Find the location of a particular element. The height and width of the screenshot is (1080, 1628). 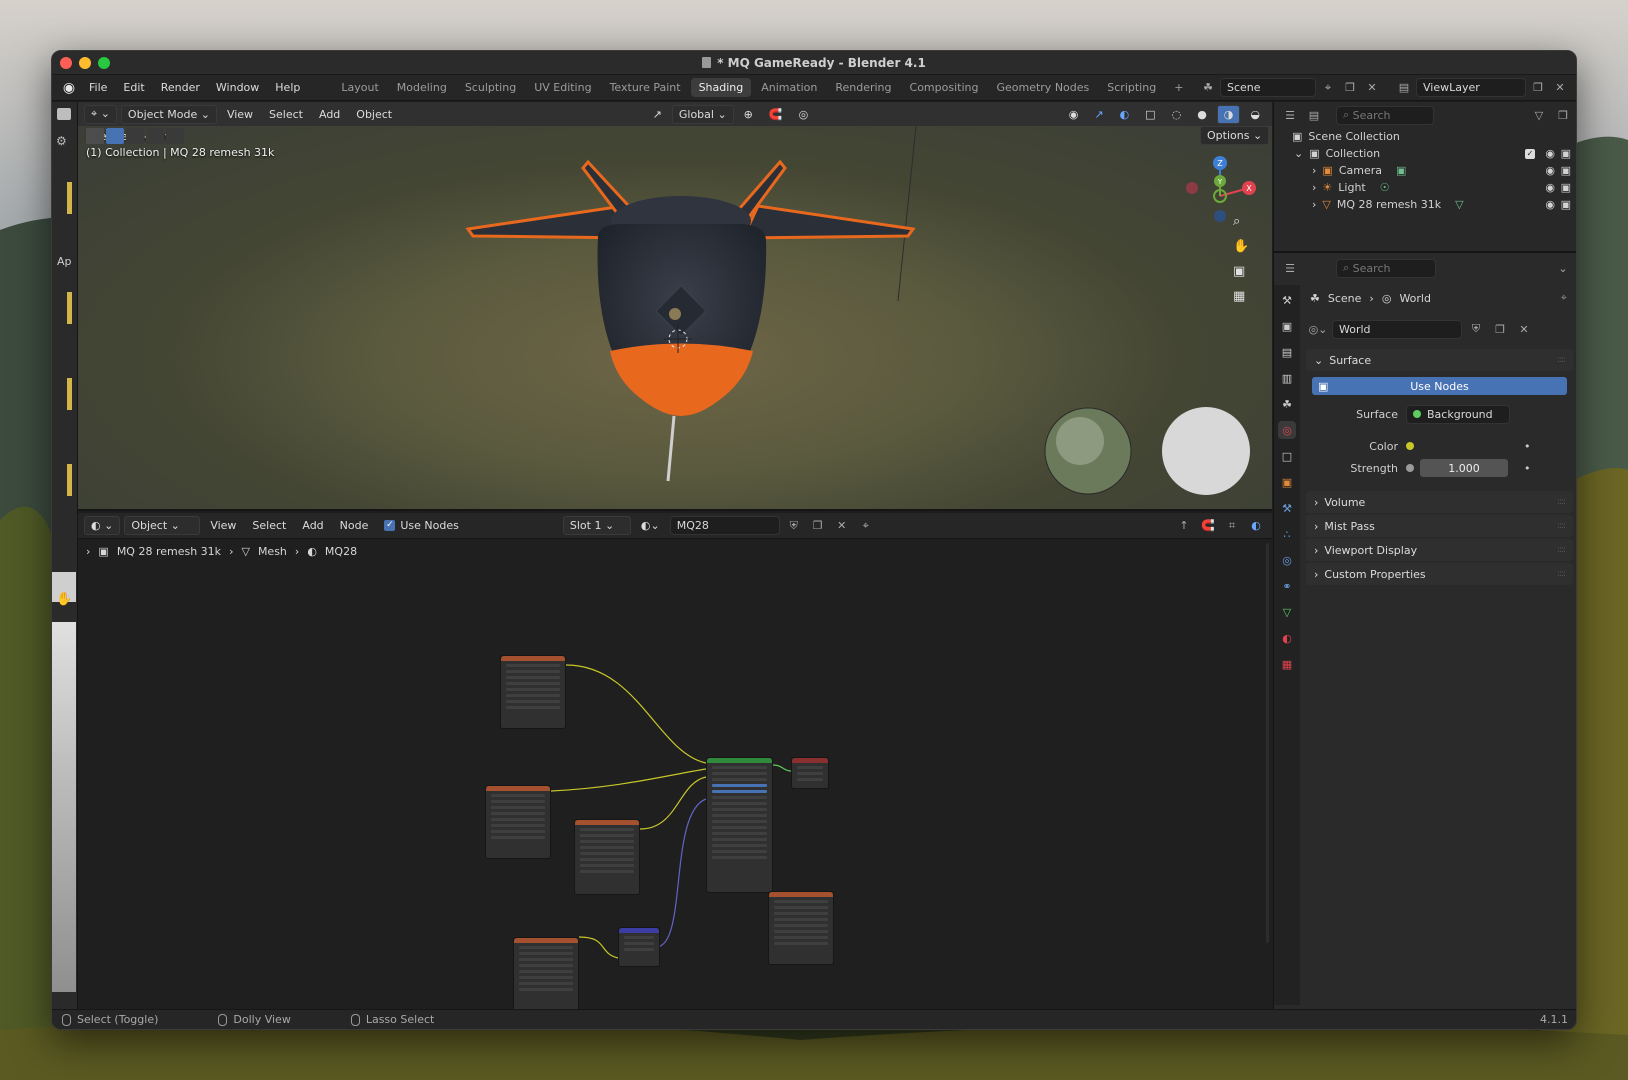

viewport-menu-add: Add is located at coordinates (329, 114).